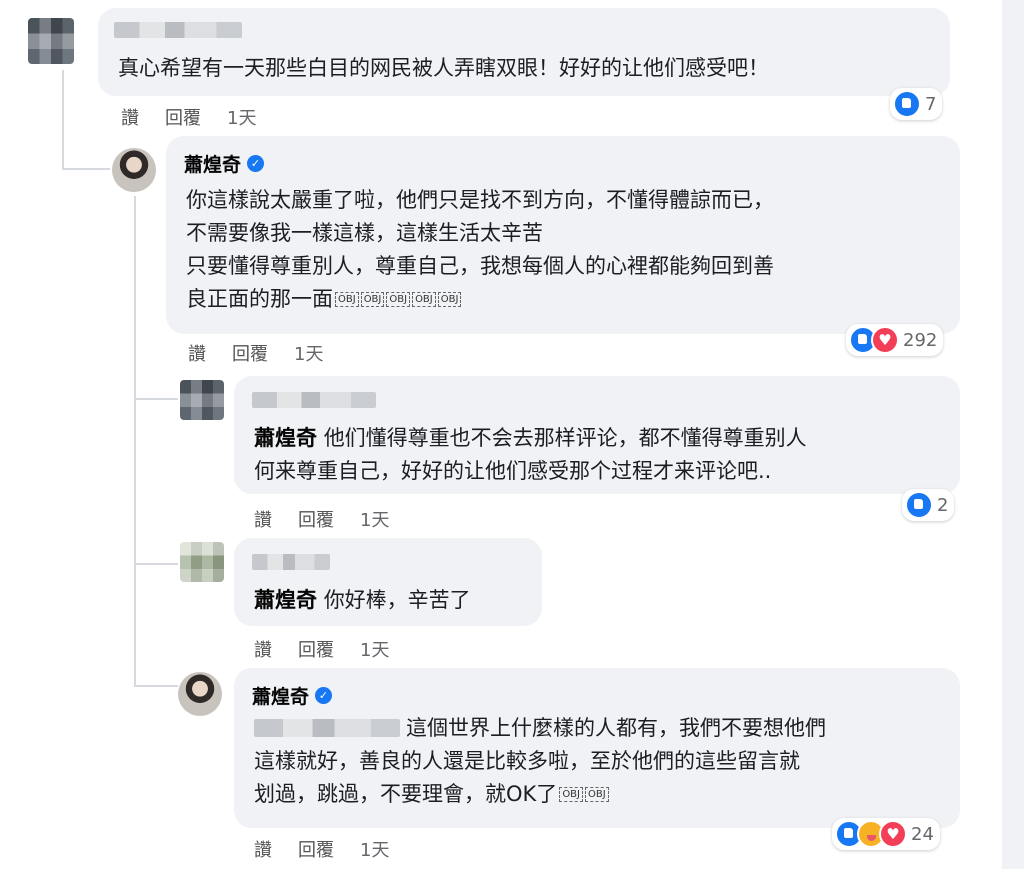  Describe the element at coordinates (1013, 434) in the screenshot. I see `scrollbar-track` at that location.